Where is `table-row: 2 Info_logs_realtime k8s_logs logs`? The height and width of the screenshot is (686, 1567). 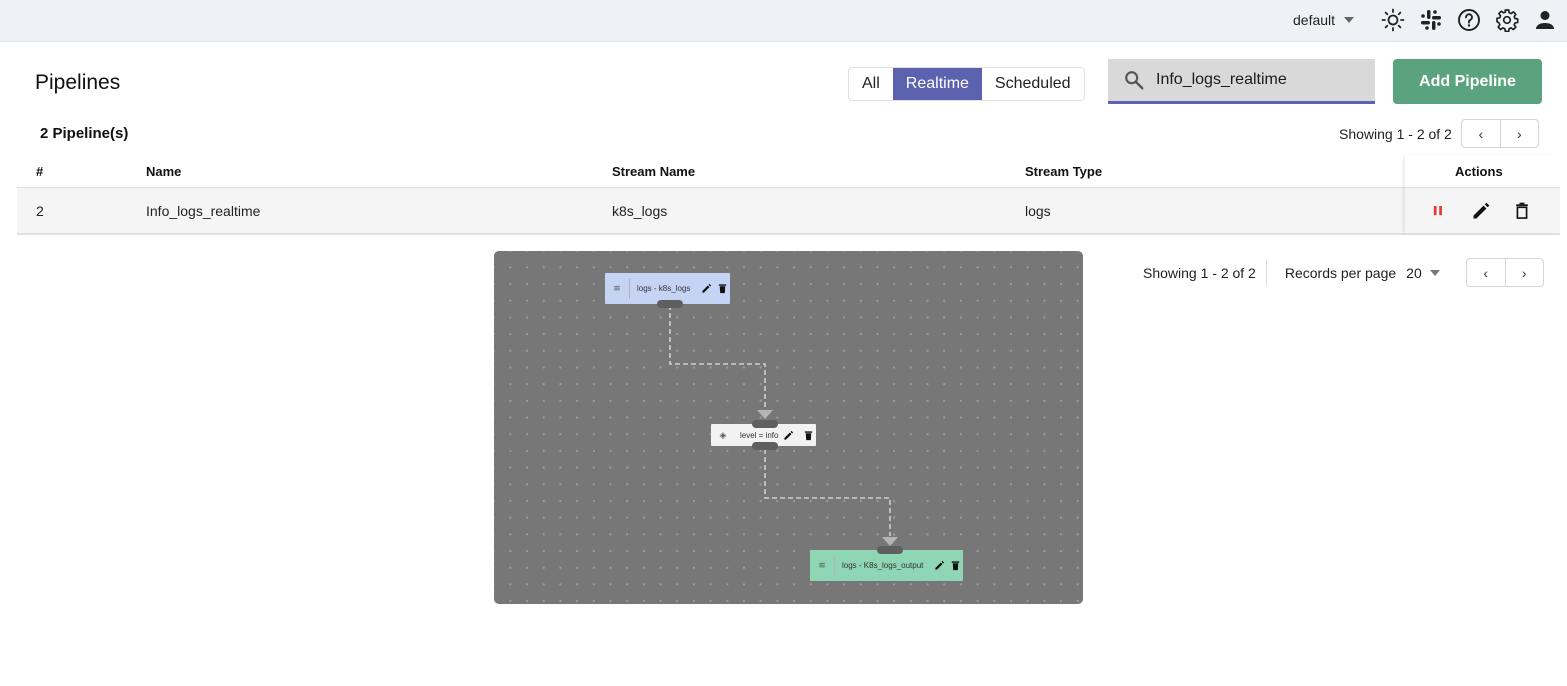 table-row: 2 Info_logs_realtime k8s_logs logs is located at coordinates (788, 211).